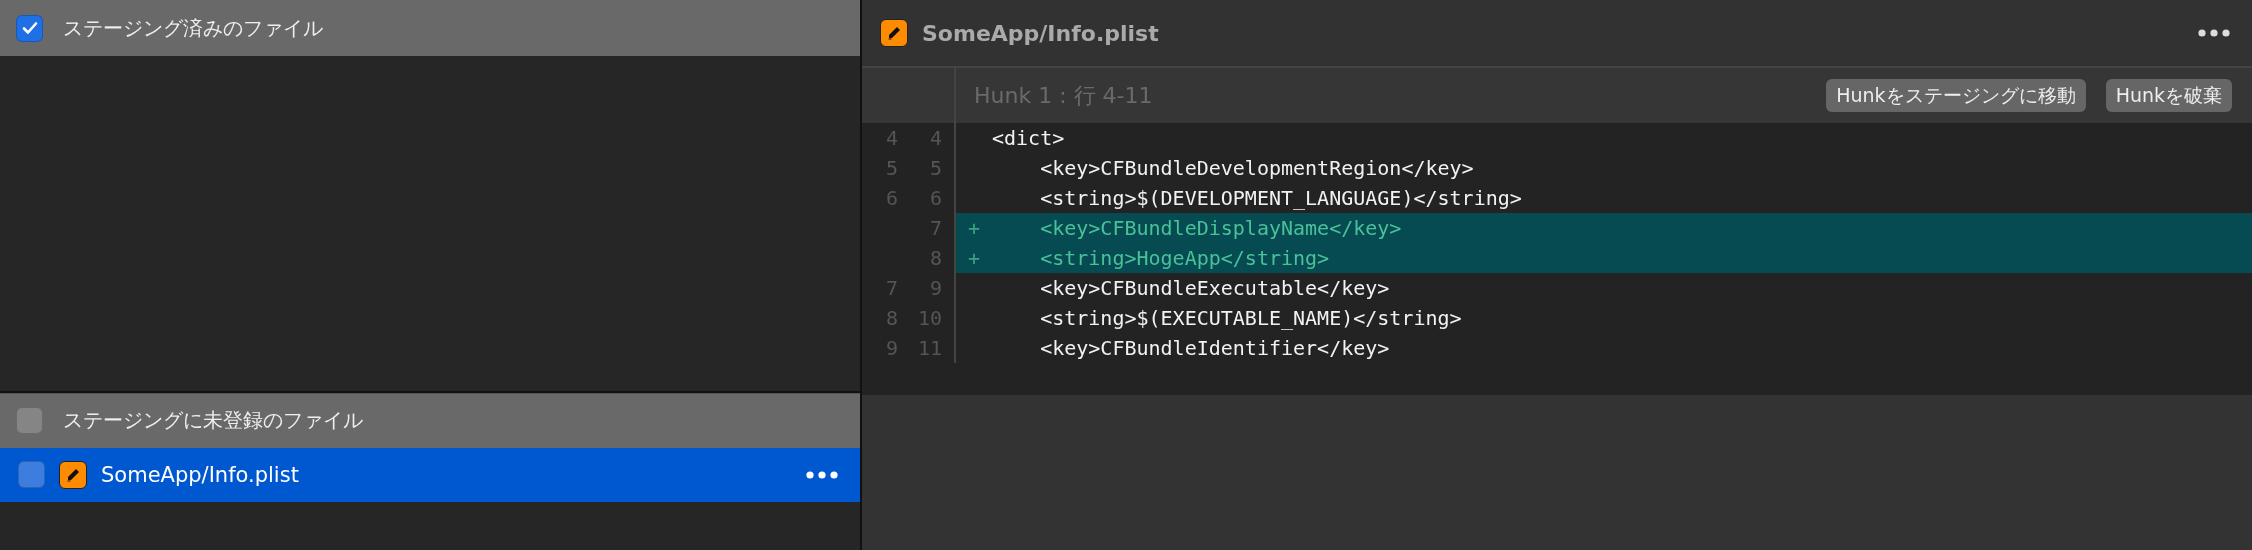 The width and height of the screenshot is (2252, 550). Describe the element at coordinates (430, 474) in the screenshot. I see `file-row: SomeApp/Info.plist` at that location.